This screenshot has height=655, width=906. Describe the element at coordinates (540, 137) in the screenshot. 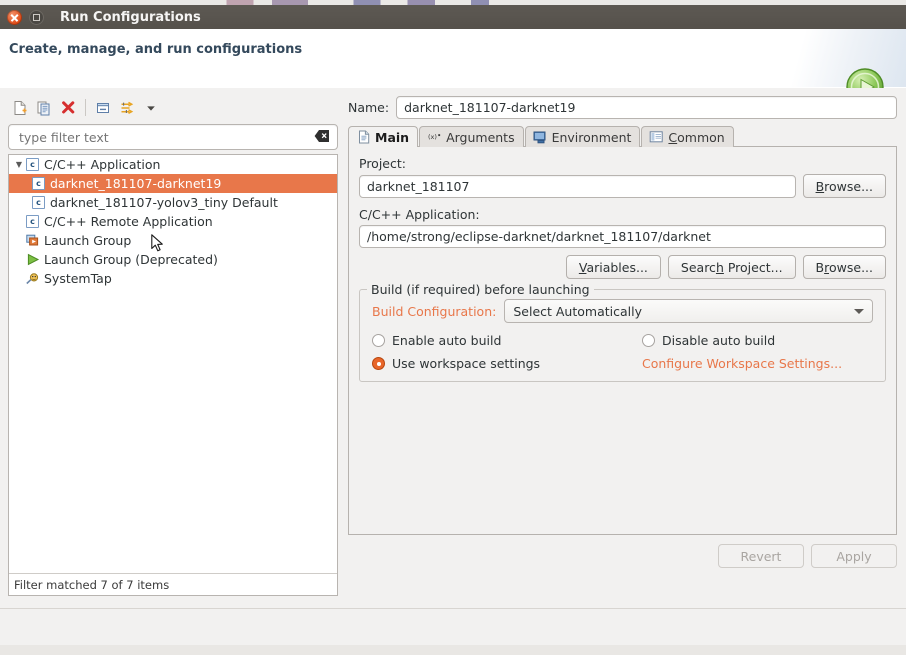

I see `environment-icon` at that location.